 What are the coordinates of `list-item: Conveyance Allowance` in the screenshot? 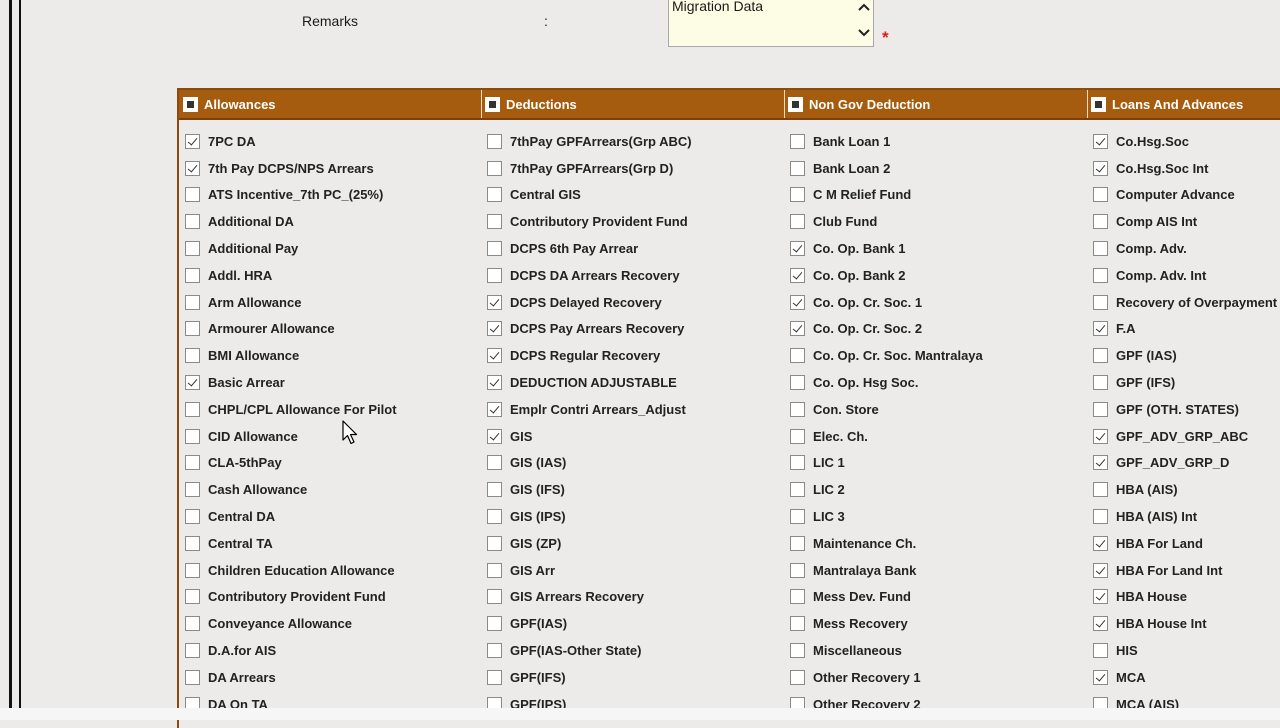 It's located at (291, 623).